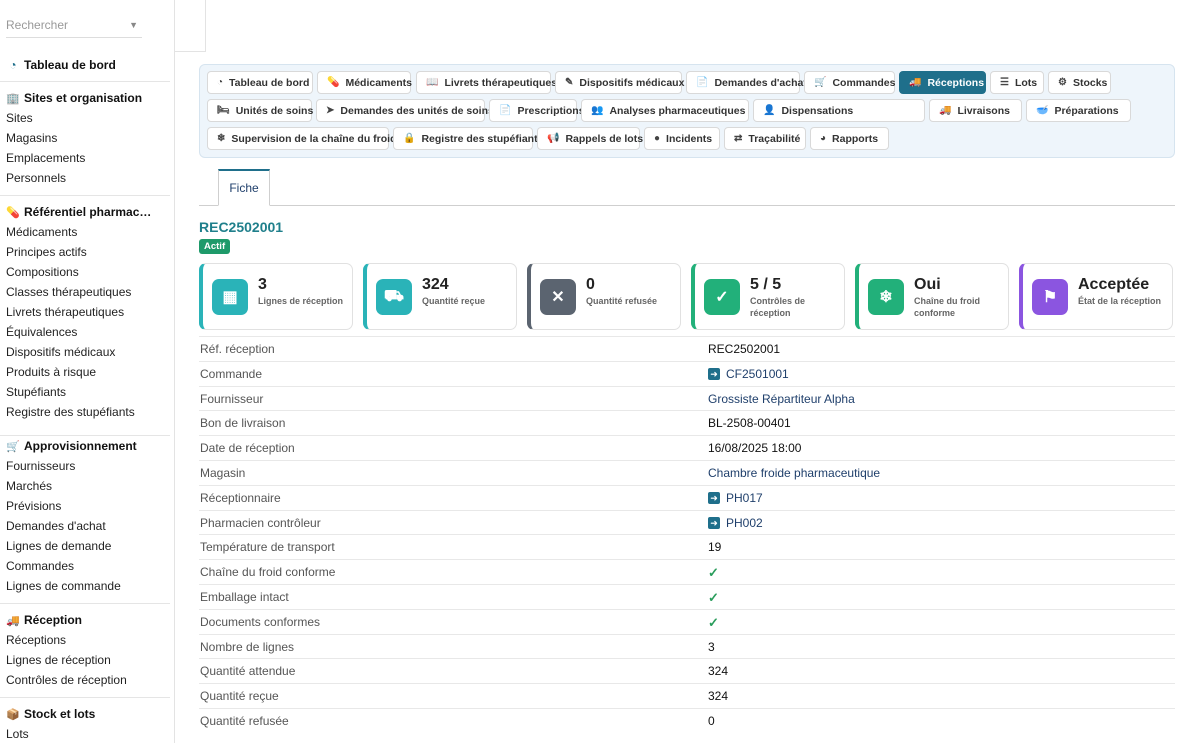 Image resolution: width=1200 pixels, height=743 pixels. I want to click on sidebar-item: Dispositifs médicaux, so click(87, 352).